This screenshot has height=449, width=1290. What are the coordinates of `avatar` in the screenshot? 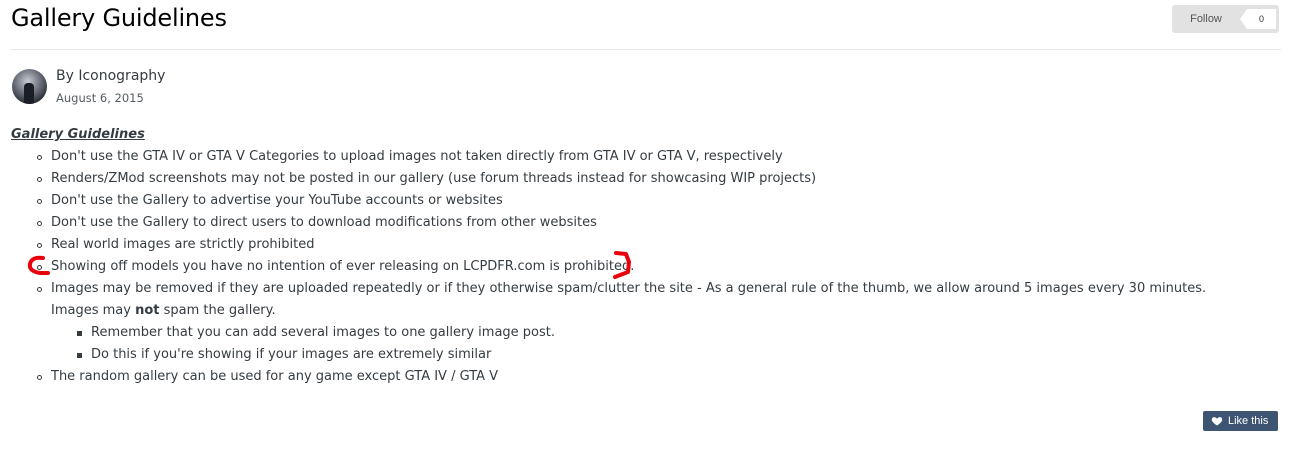 It's located at (29, 86).